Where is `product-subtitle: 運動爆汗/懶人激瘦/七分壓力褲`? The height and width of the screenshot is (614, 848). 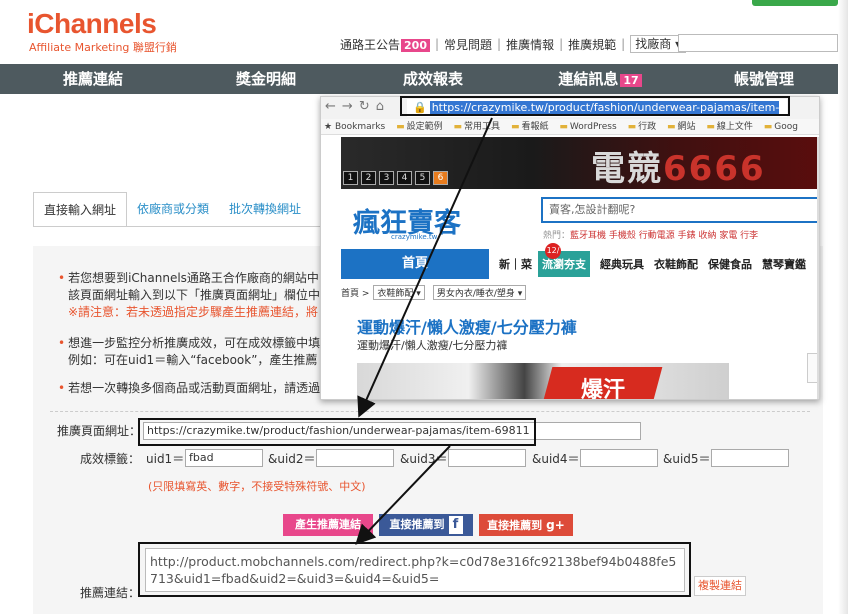
product-subtitle: 運動爆汗/懶人激瘦/七分壓力褲 is located at coordinates (432, 345).